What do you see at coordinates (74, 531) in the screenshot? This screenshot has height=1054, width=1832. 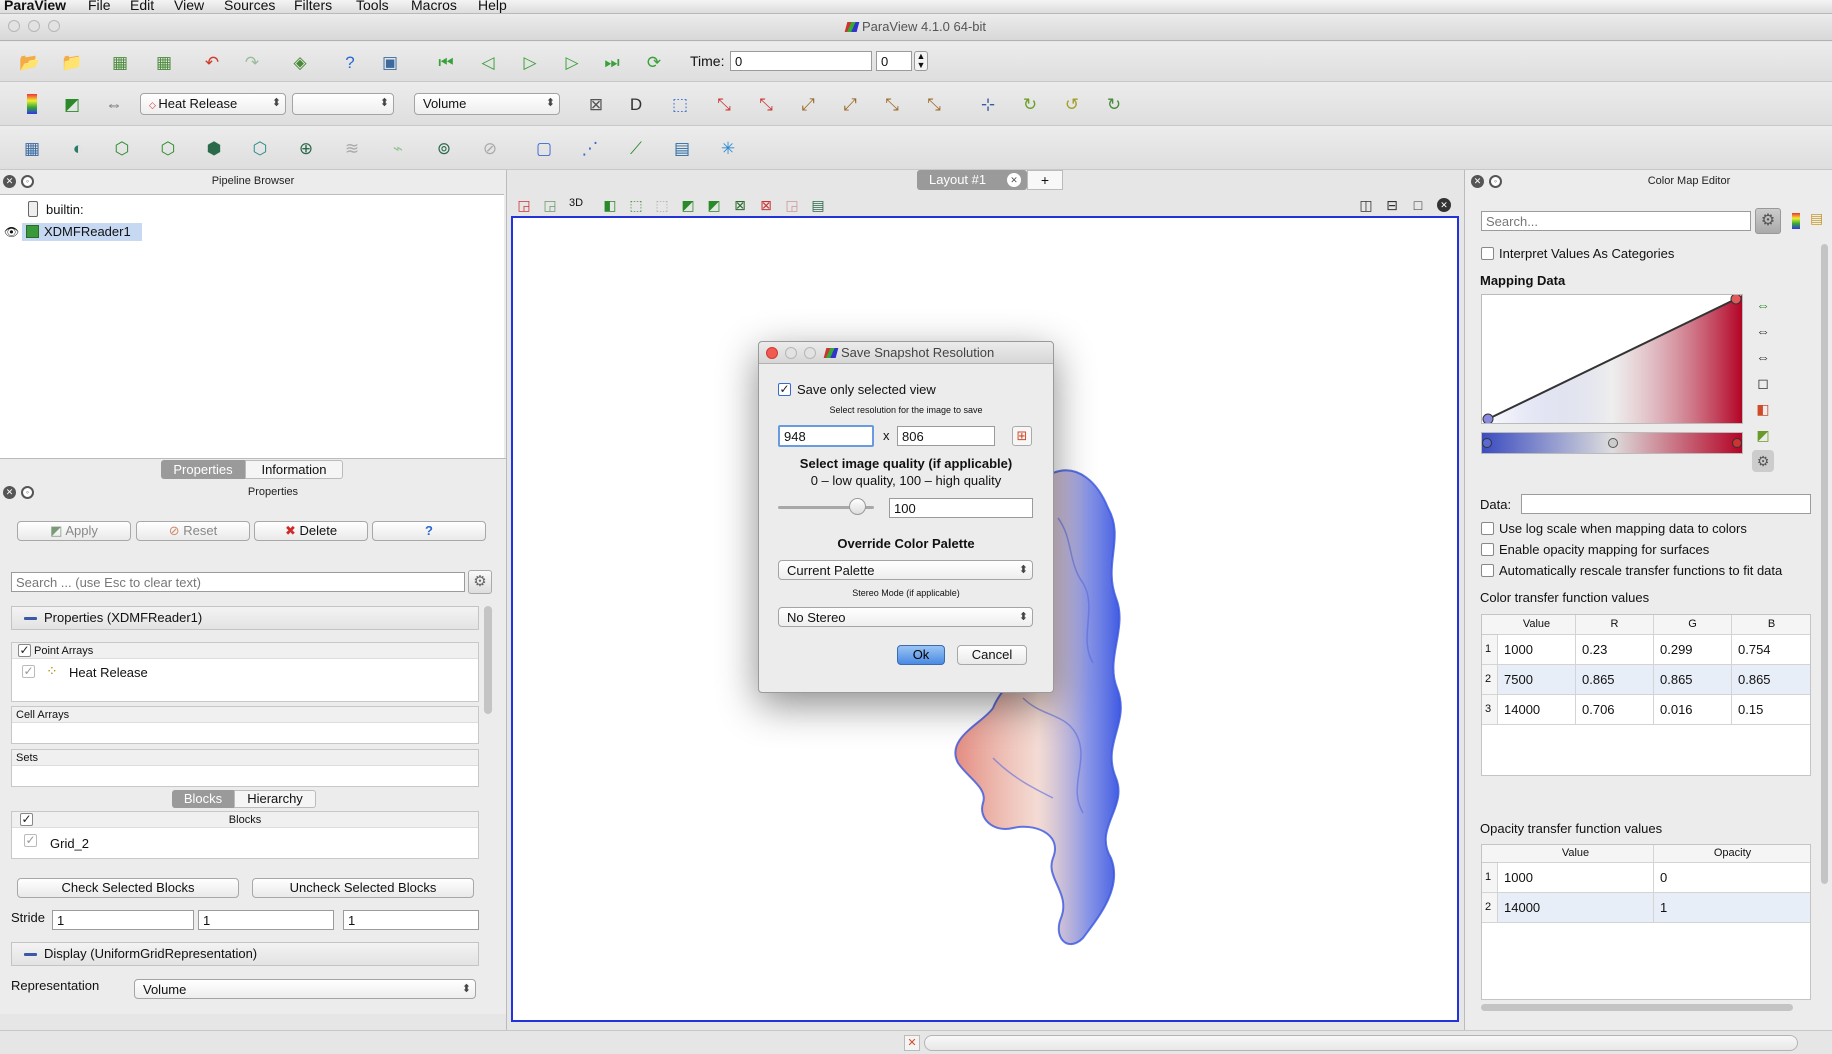 I see `apply-button: ◩ Apply` at bounding box center [74, 531].